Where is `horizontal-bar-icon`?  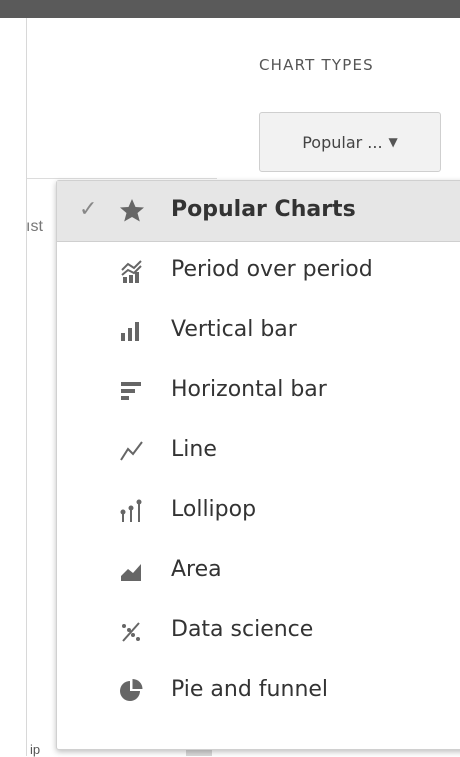
horizontal-bar-icon is located at coordinates (132, 391).